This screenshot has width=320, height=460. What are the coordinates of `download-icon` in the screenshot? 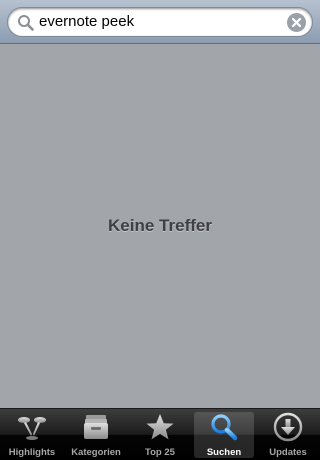 It's located at (288, 427).